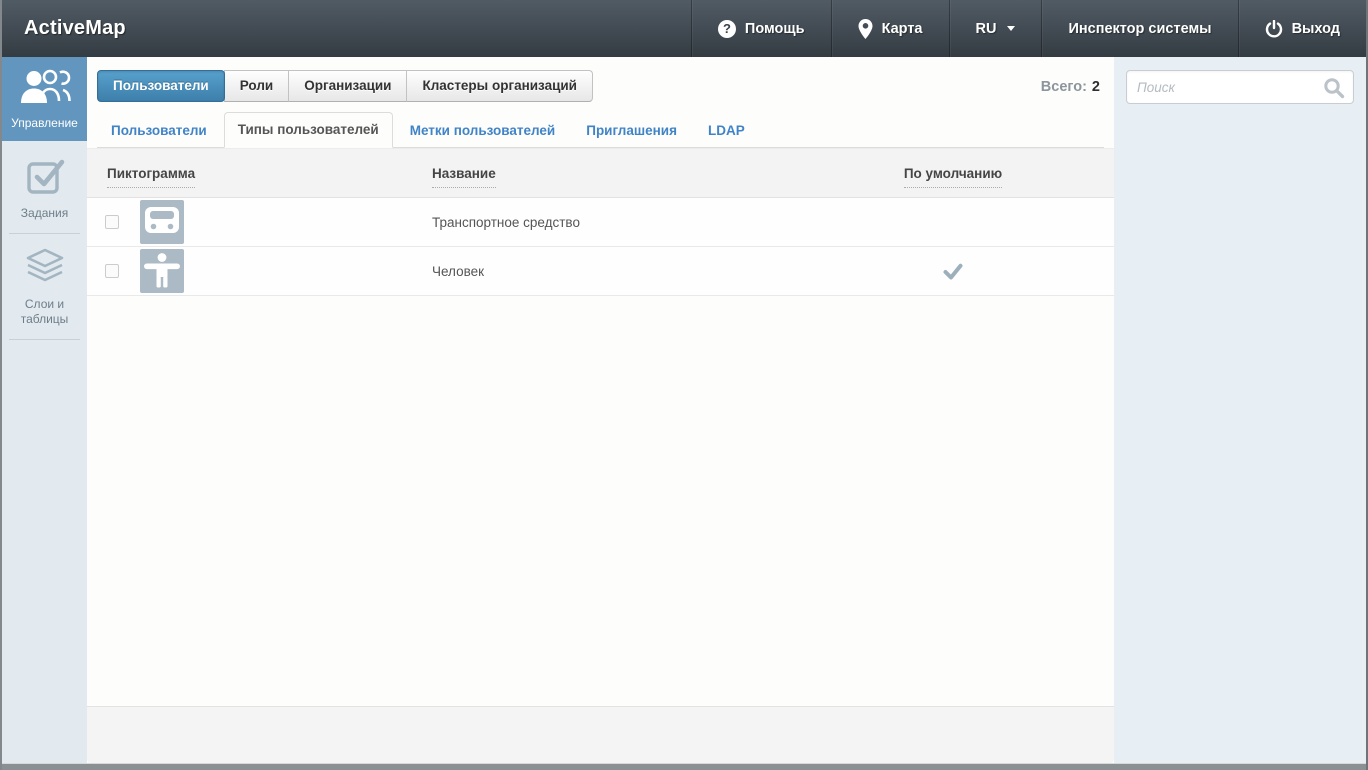 The height and width of the screenshot is (770, 1368). I want to click on subtab-invitations: Приглашения, so click(631, 130).